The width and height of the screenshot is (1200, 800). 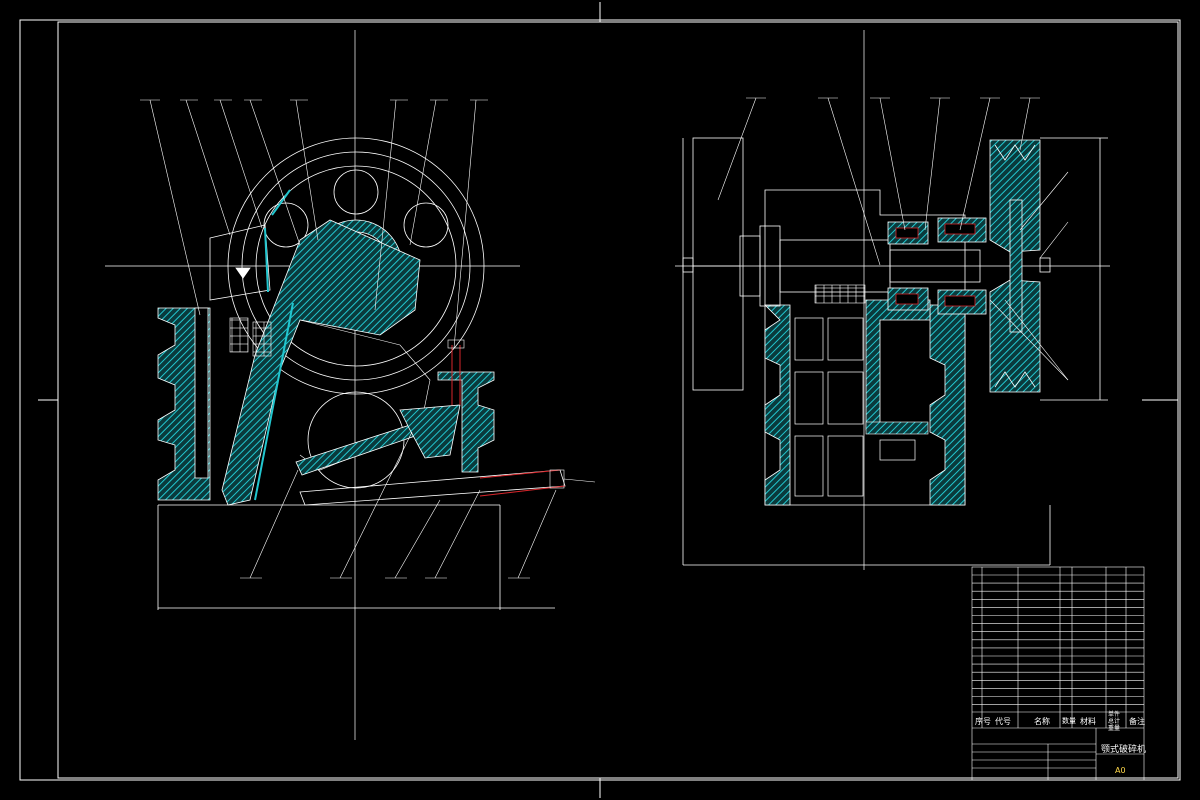 I want to click on header-name: 名称, so click(x=1042, y=721).